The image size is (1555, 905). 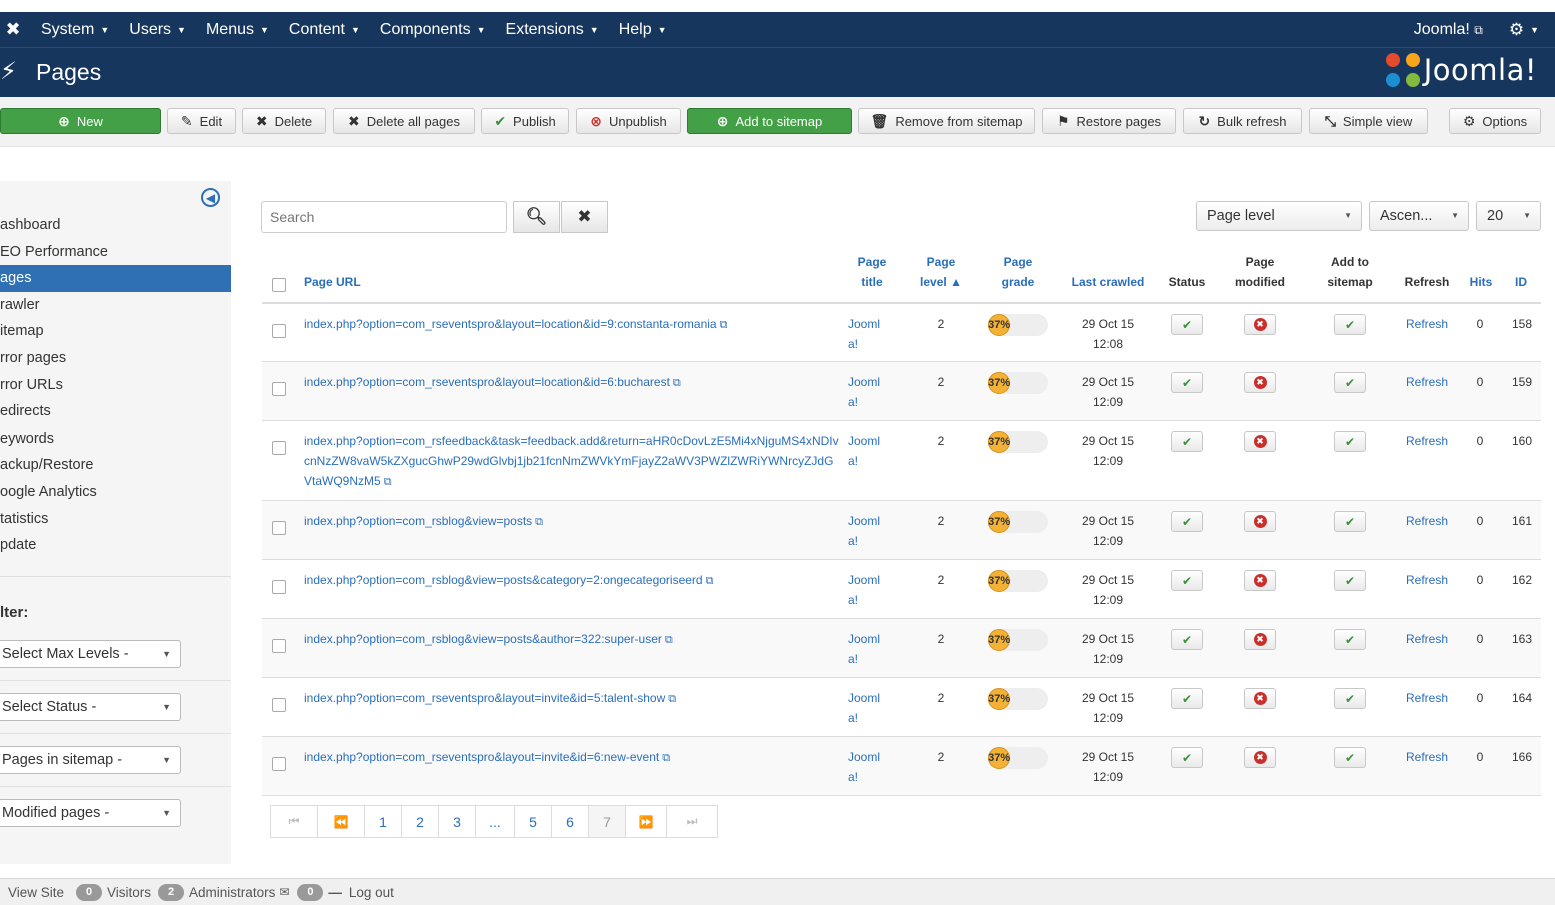 What do you see at coordinates (115, 545) in the screenshot?
I see `sidebar-item-update: pdate` at bounding box center [115, 545].